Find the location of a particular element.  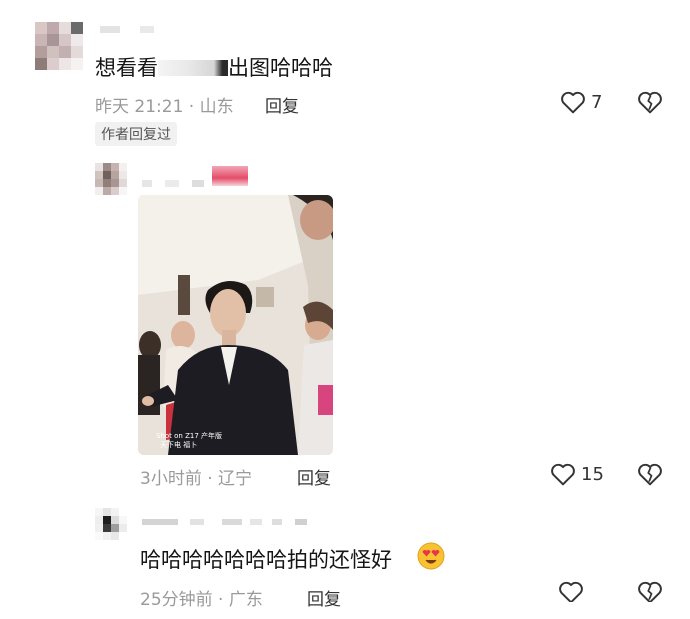

heart-eyes-emoji-icon is located at coordinates (431, 556).